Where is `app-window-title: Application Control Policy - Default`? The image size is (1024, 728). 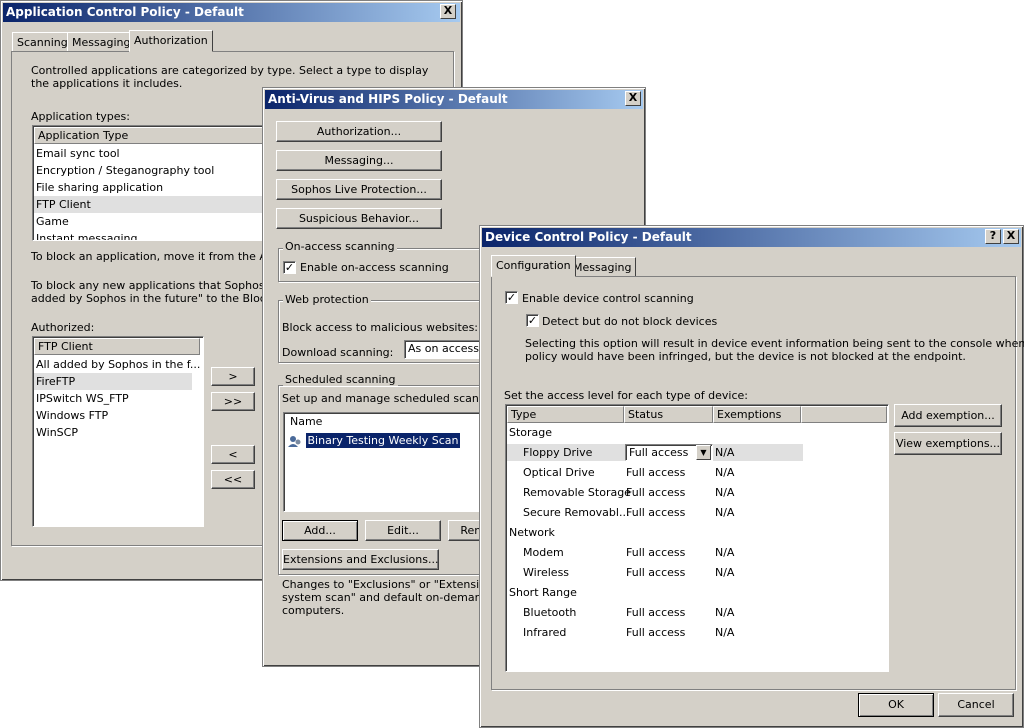 app-window-title: Application Control Policy - Default is located at coordinates (231, 12).